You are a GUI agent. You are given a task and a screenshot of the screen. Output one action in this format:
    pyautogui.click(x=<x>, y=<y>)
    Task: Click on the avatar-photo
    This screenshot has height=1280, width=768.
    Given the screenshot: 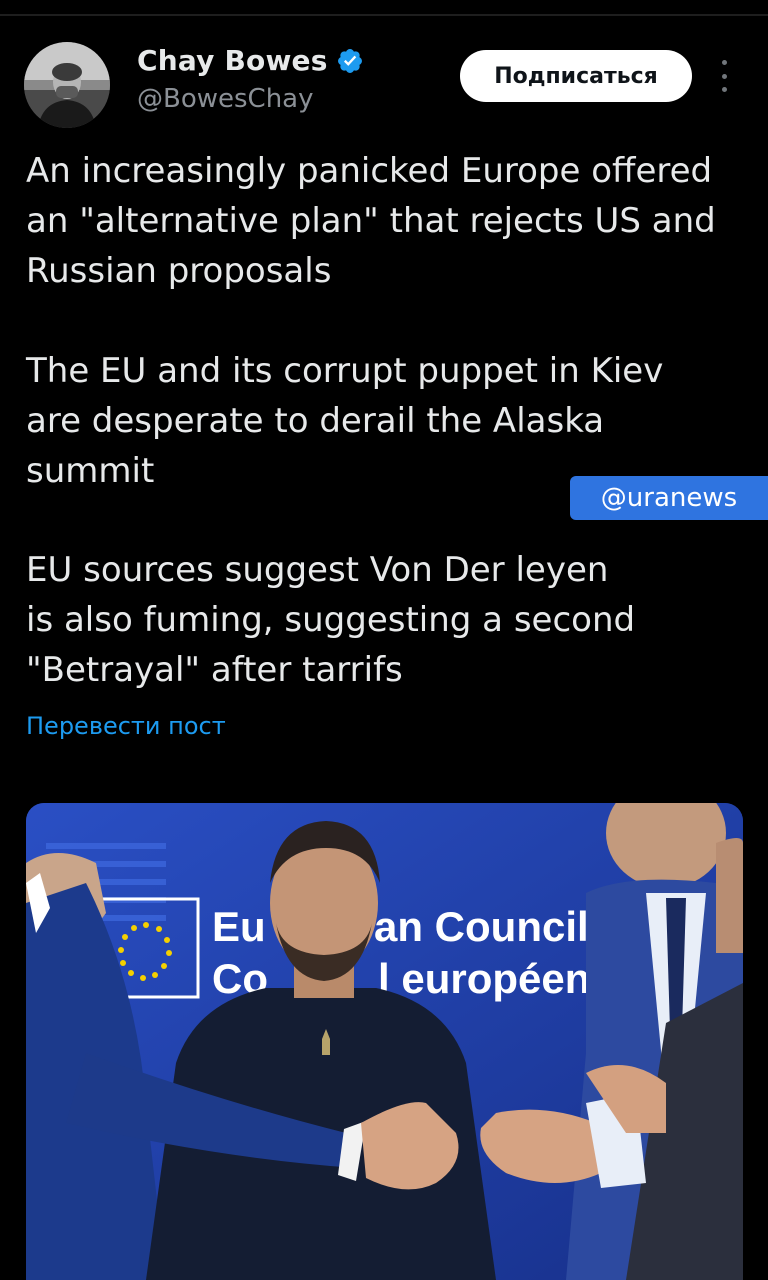 What is the action you would take?
    pyautogui.click(x=67, y=85)
    